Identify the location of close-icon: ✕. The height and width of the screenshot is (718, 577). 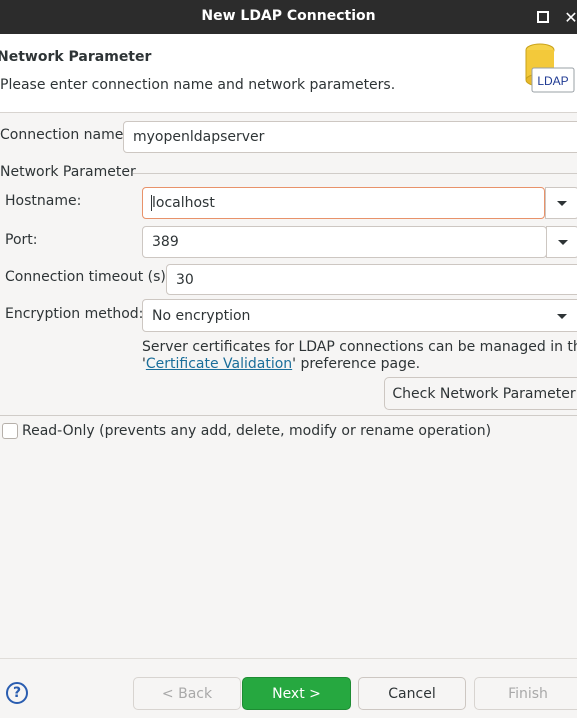
(568, 17).